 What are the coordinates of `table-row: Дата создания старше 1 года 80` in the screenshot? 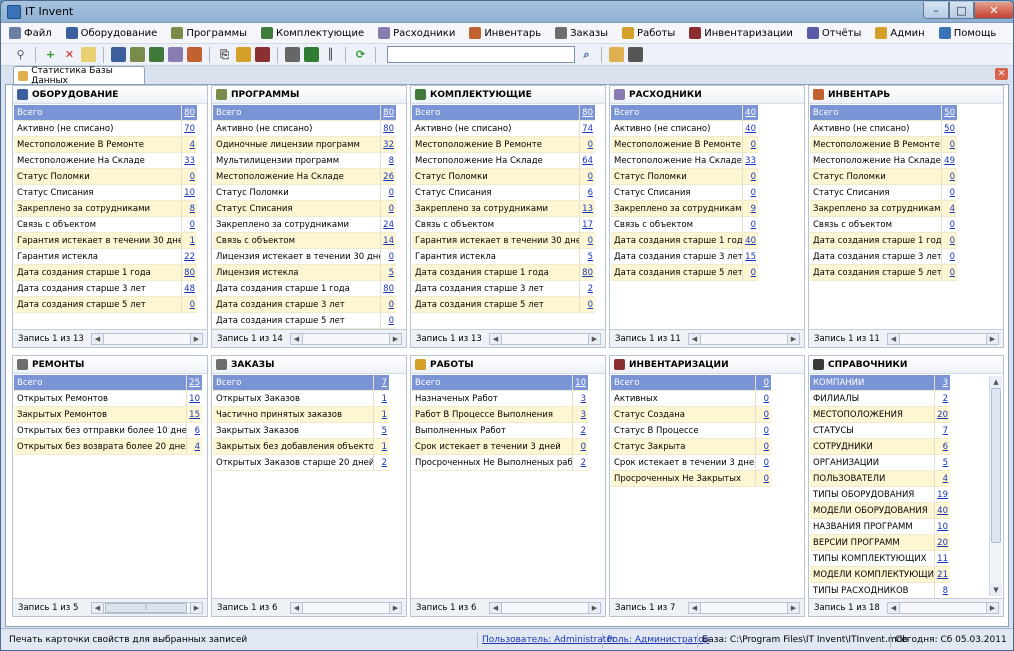 It's located at (503, 273).